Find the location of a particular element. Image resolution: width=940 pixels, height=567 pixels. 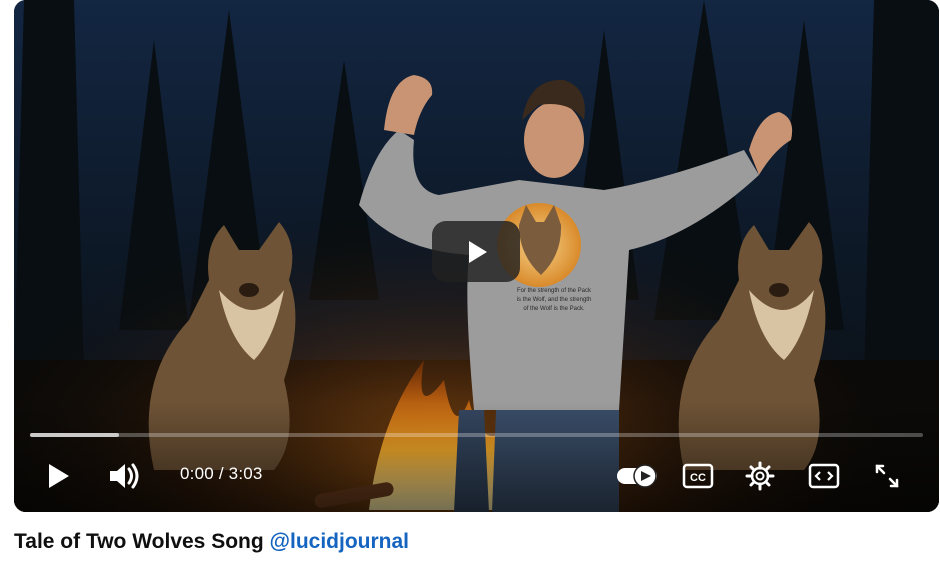

volume-button is located at coordinates (124, 476).